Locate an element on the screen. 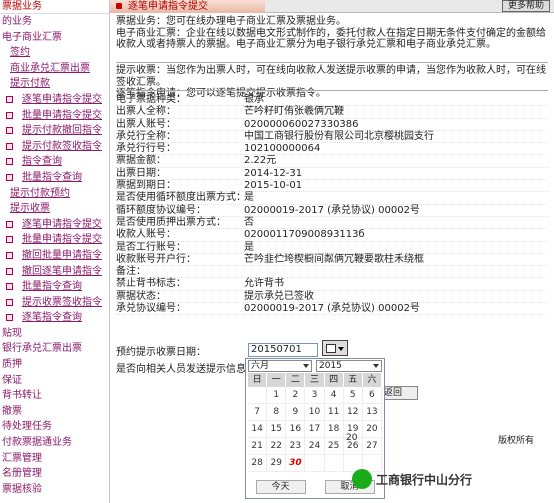 The height and width of the screenshot is (503, 554). sidebar-item-label: 票据核验 is located at coordinates (22, 489).